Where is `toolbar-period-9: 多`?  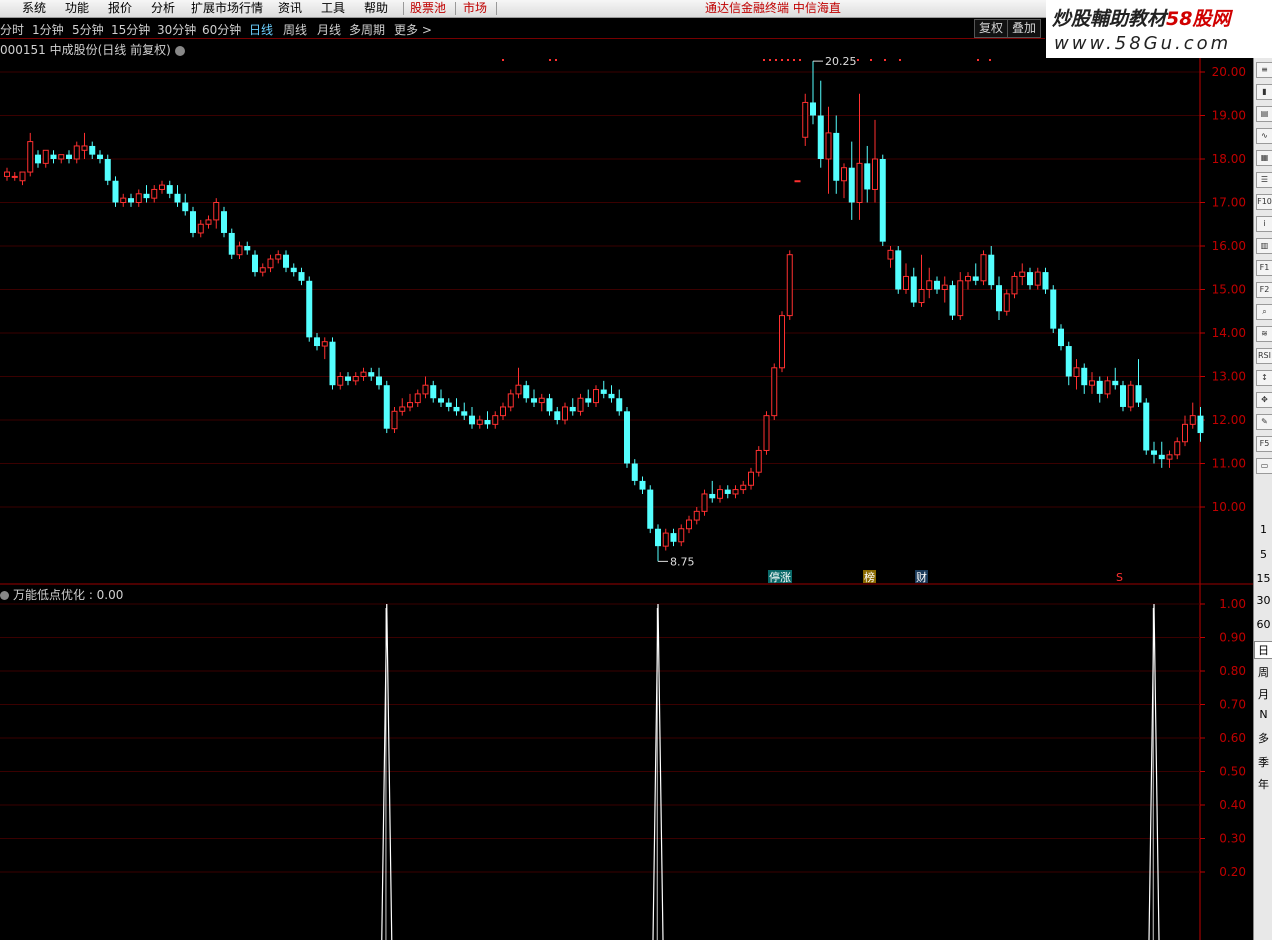
toolbar-period-9: 多 is located at coordinates (1263, 738).